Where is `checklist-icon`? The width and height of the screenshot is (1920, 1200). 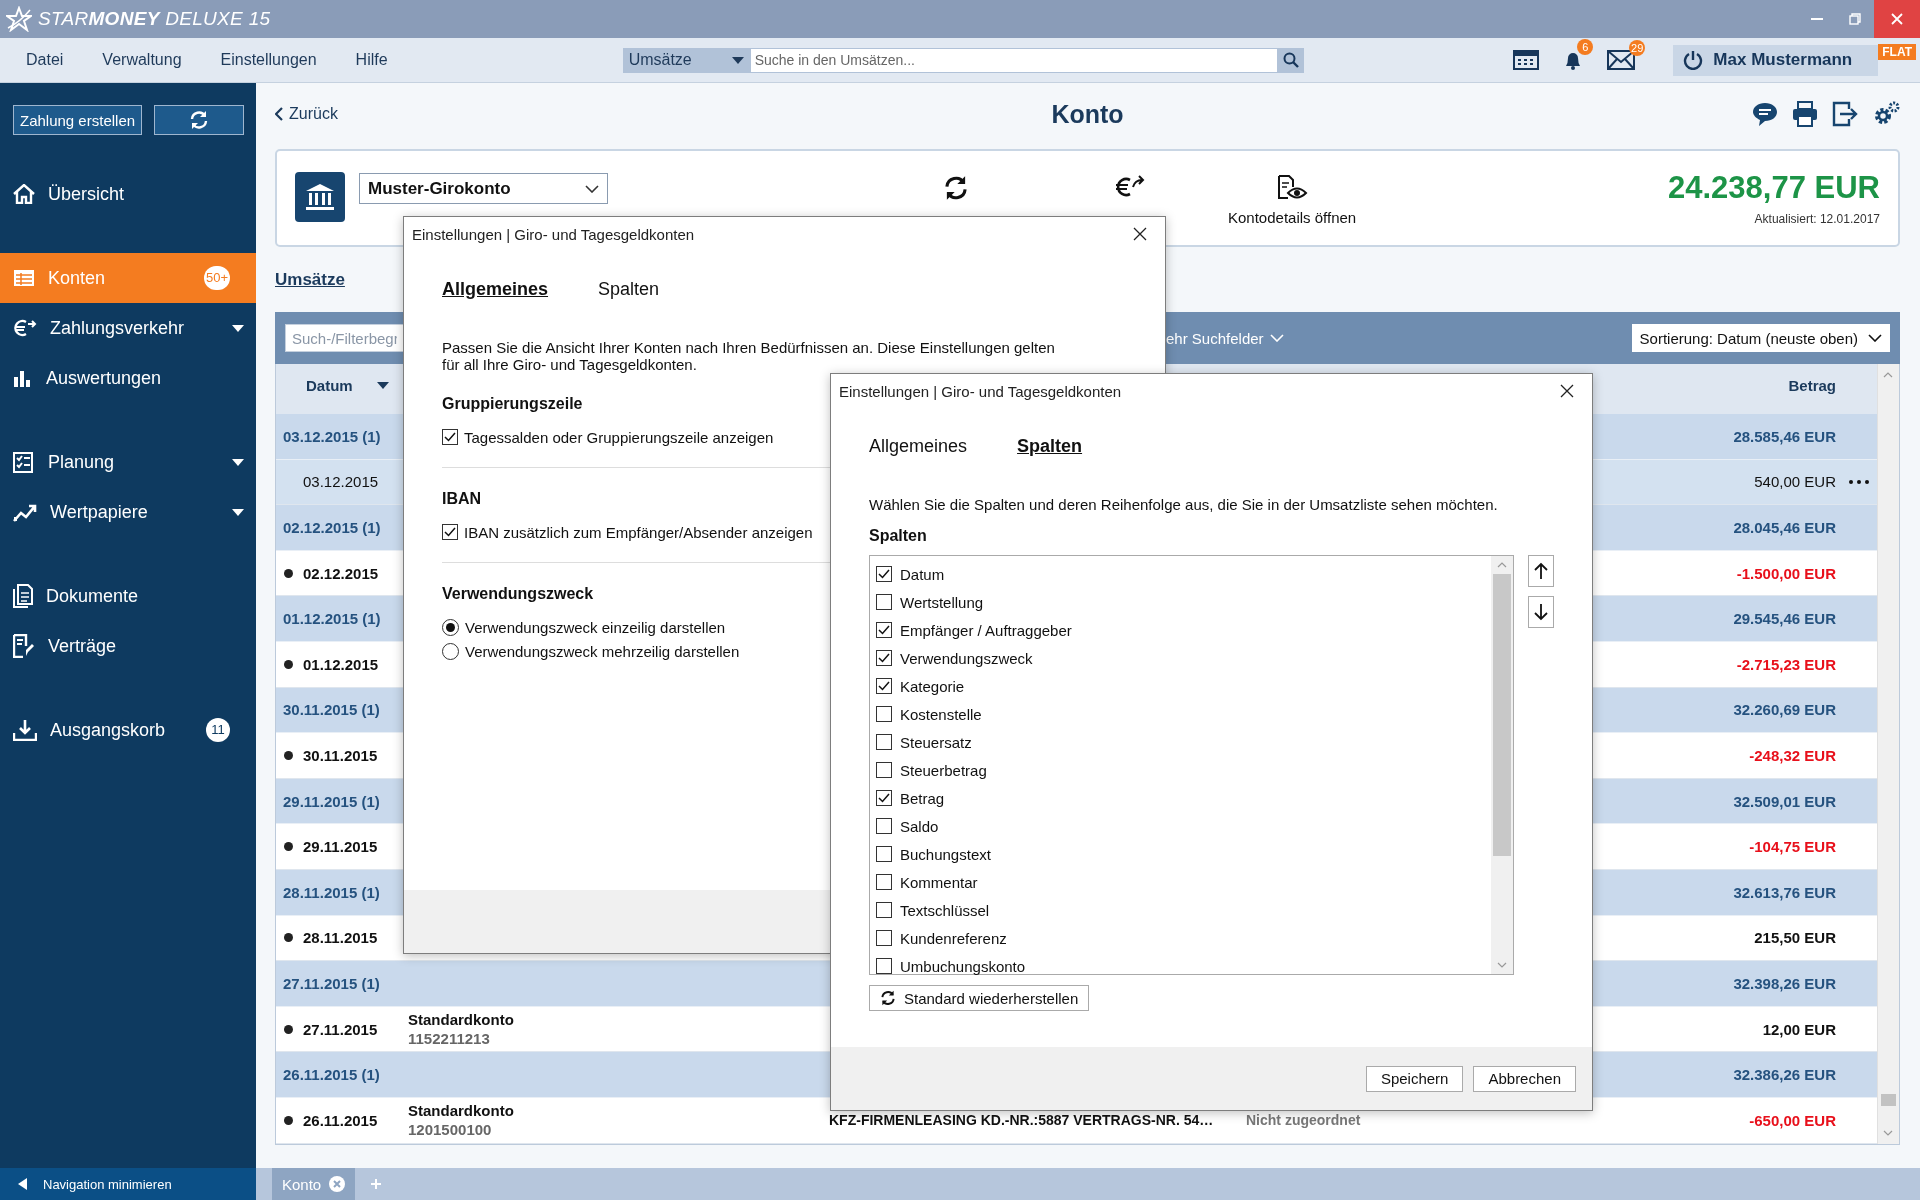 checklist-icon is located at coordinates (24, 462).